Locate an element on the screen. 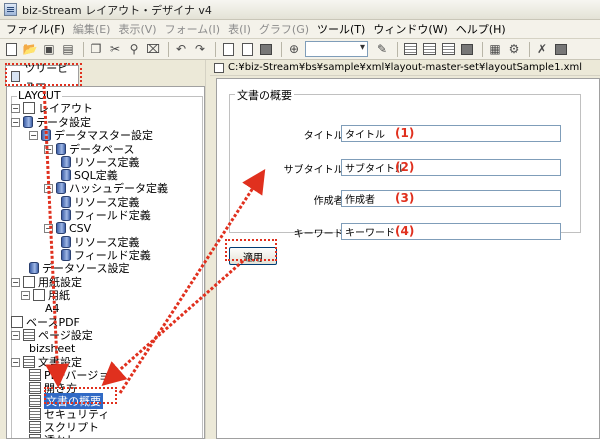 The image size is (600, 439). author-label: 作成者: is located at coordinates (330, 201).